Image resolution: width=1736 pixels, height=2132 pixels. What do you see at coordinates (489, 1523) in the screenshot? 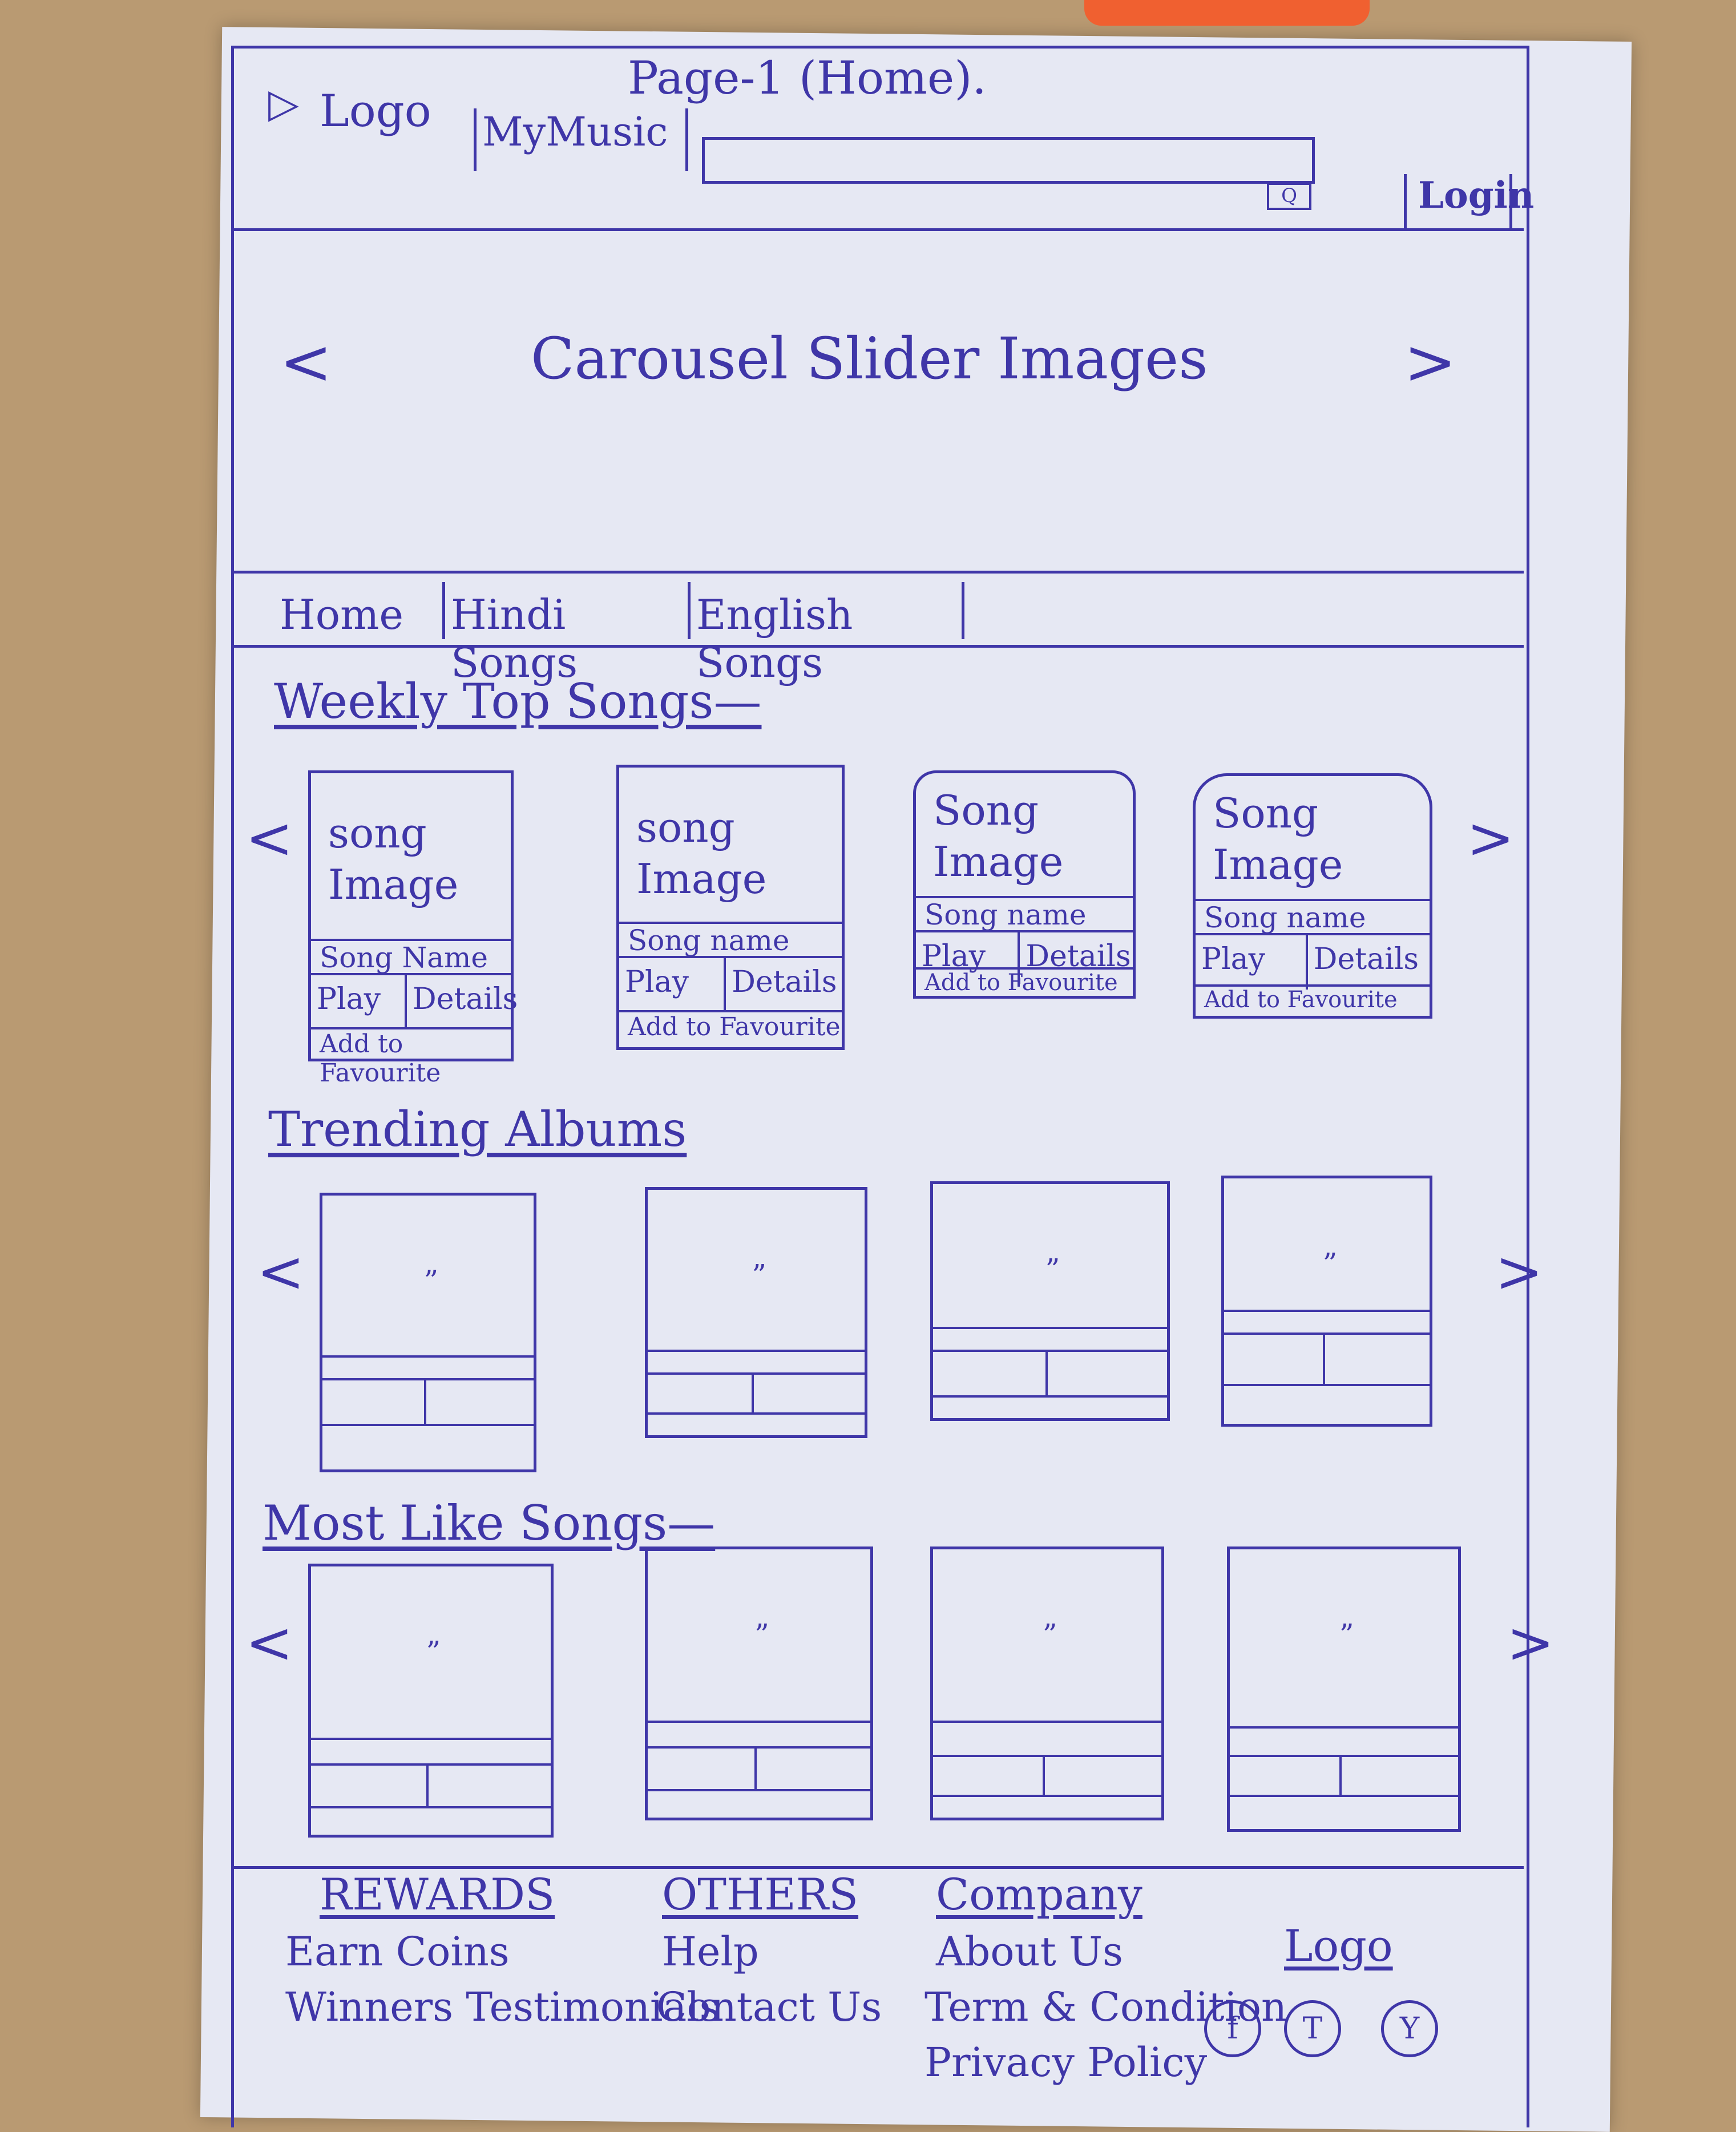
I see `most-liked-songs-title: Most Like Songs—` at bounding box center [489, 1523].